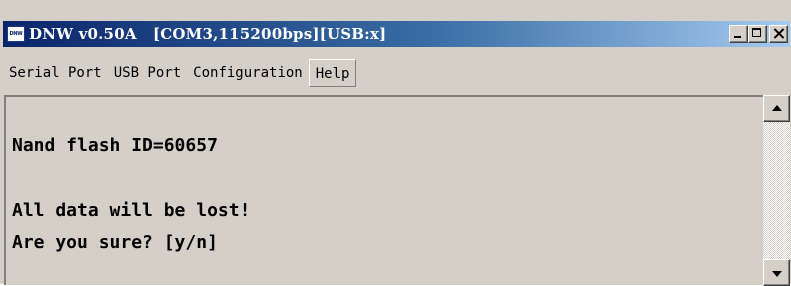  I want to click on close-icon, so click(779, 33).